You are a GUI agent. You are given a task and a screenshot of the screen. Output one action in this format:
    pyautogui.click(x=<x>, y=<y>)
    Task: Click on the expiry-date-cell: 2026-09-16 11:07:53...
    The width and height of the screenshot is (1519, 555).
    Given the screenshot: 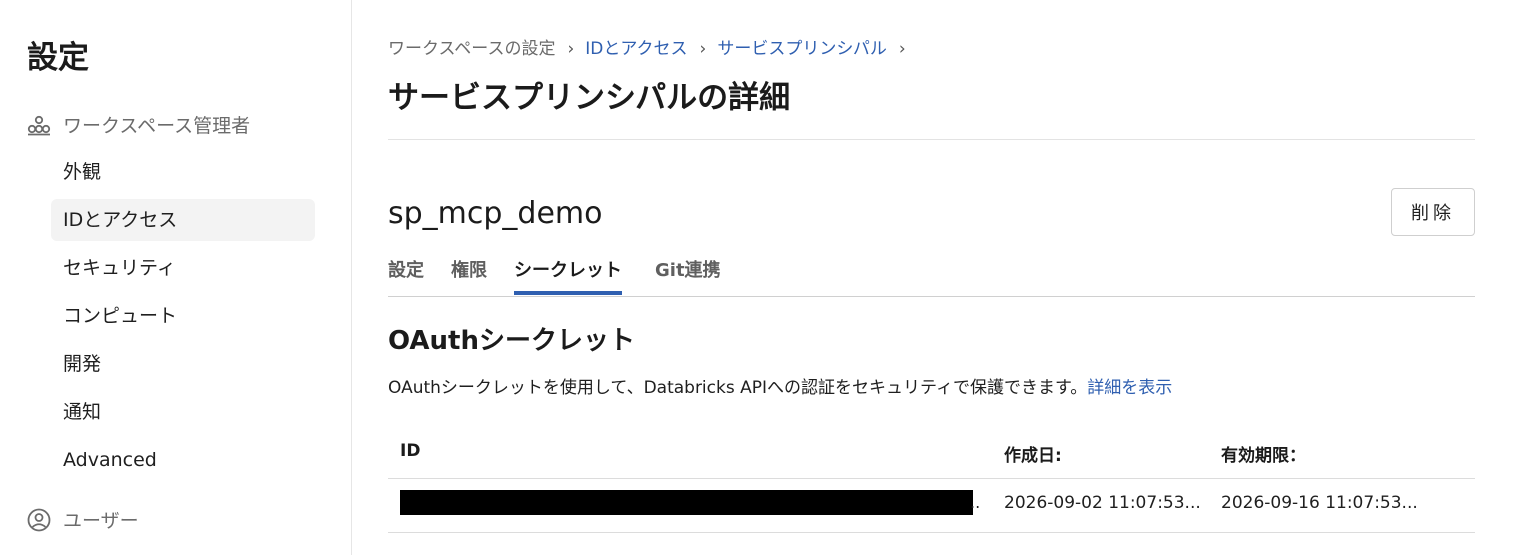 What is the action you would take?
    pyautogui.click(x=1319, y=503)
    